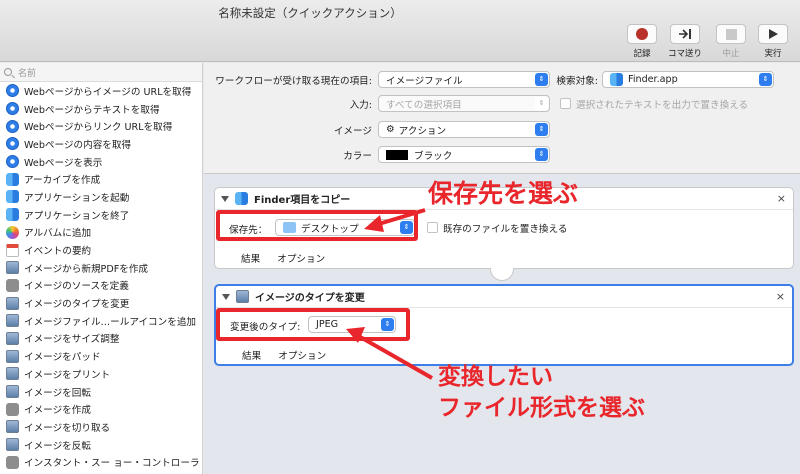  I want to click on overwrite-label: 既存のファイルを置き換える, so click(505, 229).